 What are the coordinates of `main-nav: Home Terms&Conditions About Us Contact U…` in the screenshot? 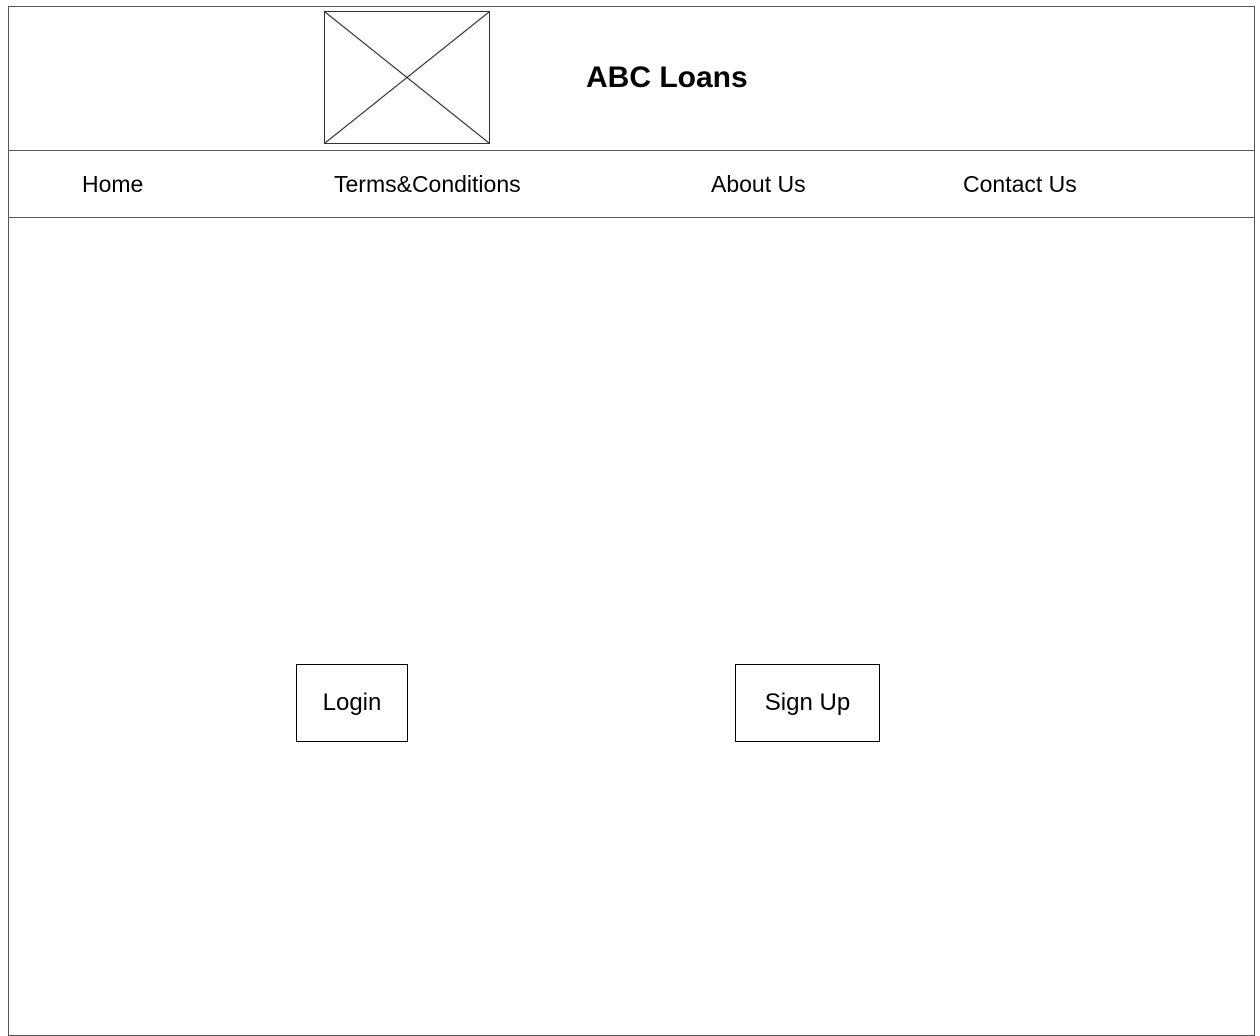 It's located at (631, 184).